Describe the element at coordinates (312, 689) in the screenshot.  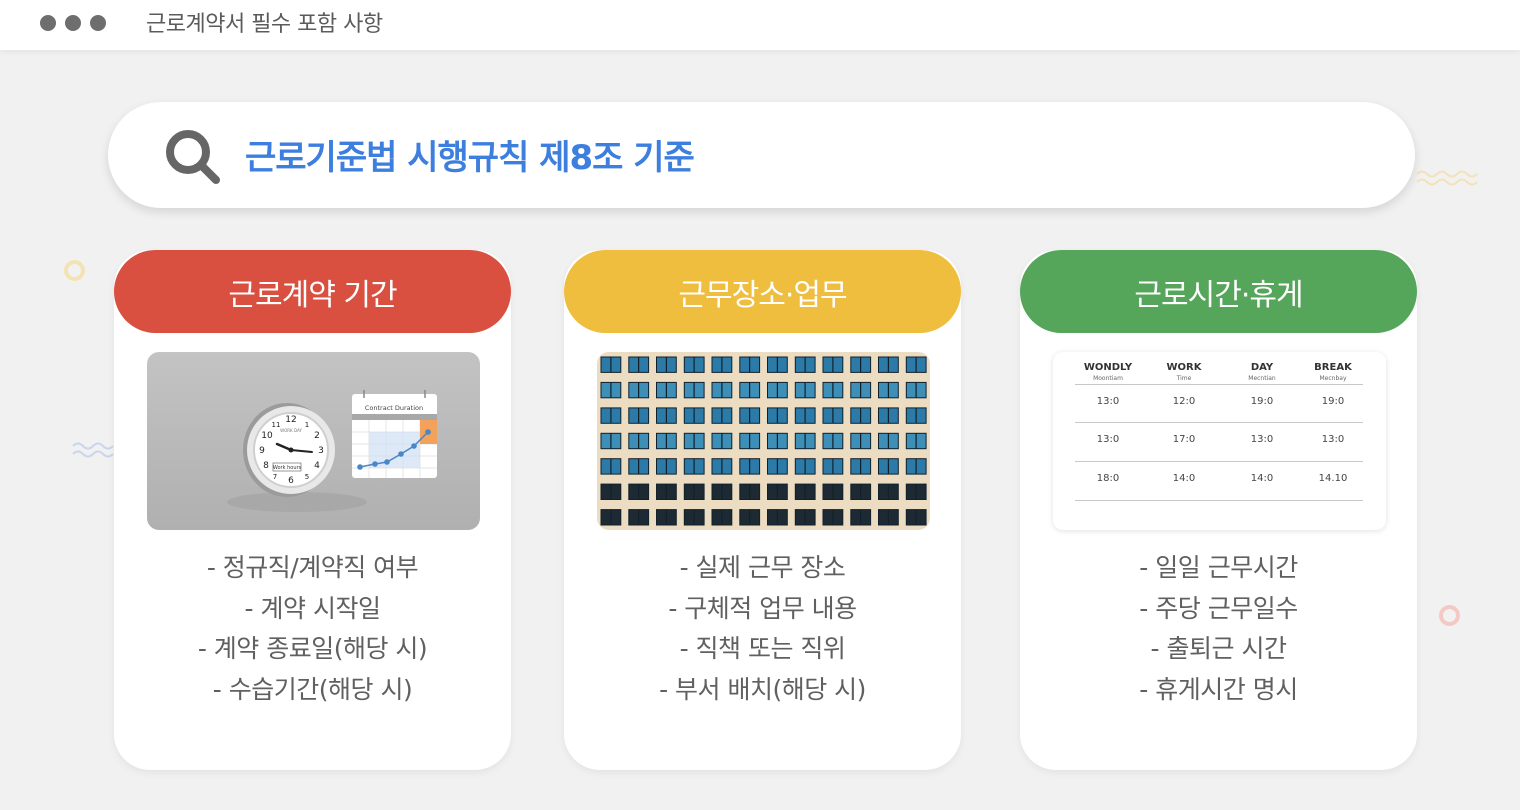
I see `list-item: - 수습기간(해당 시)` at that location.